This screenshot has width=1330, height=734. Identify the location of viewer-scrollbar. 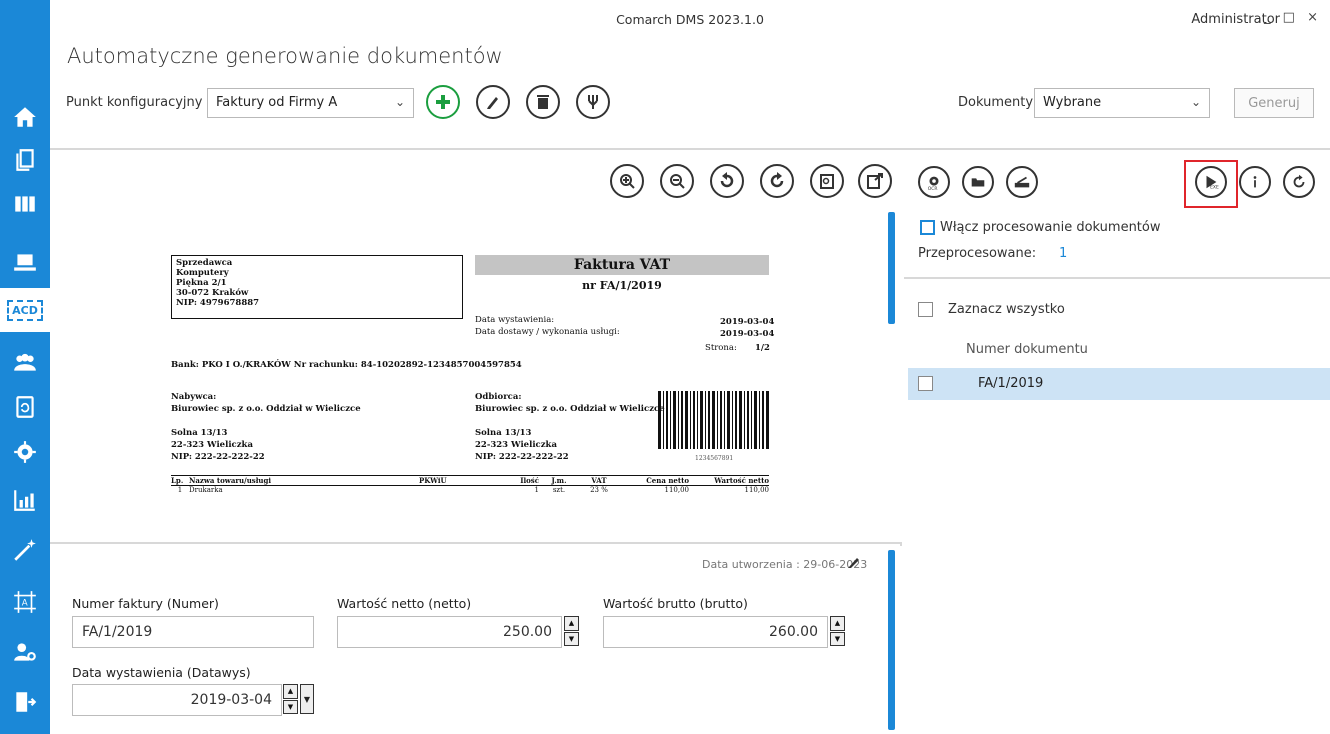
(891, 268).